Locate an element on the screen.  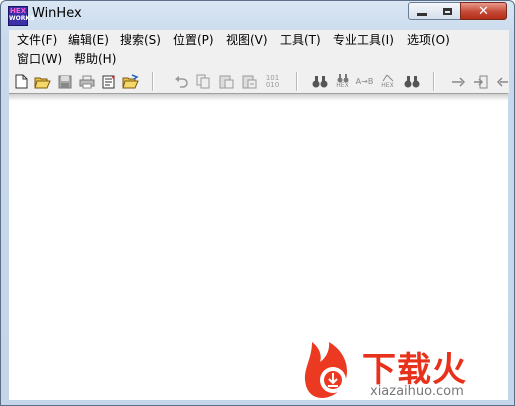
menu-search: 搜索(S) is located at coordinates (140, 40).